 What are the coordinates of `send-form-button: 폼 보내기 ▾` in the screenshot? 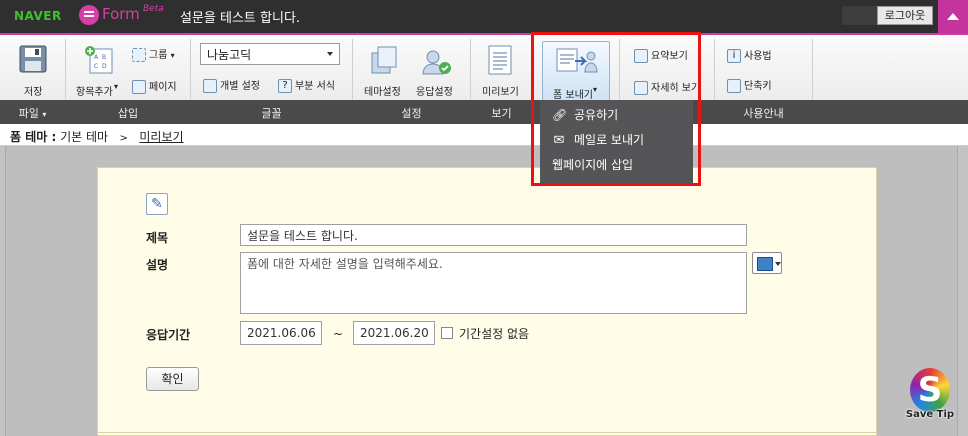 It's located at (576, 71).